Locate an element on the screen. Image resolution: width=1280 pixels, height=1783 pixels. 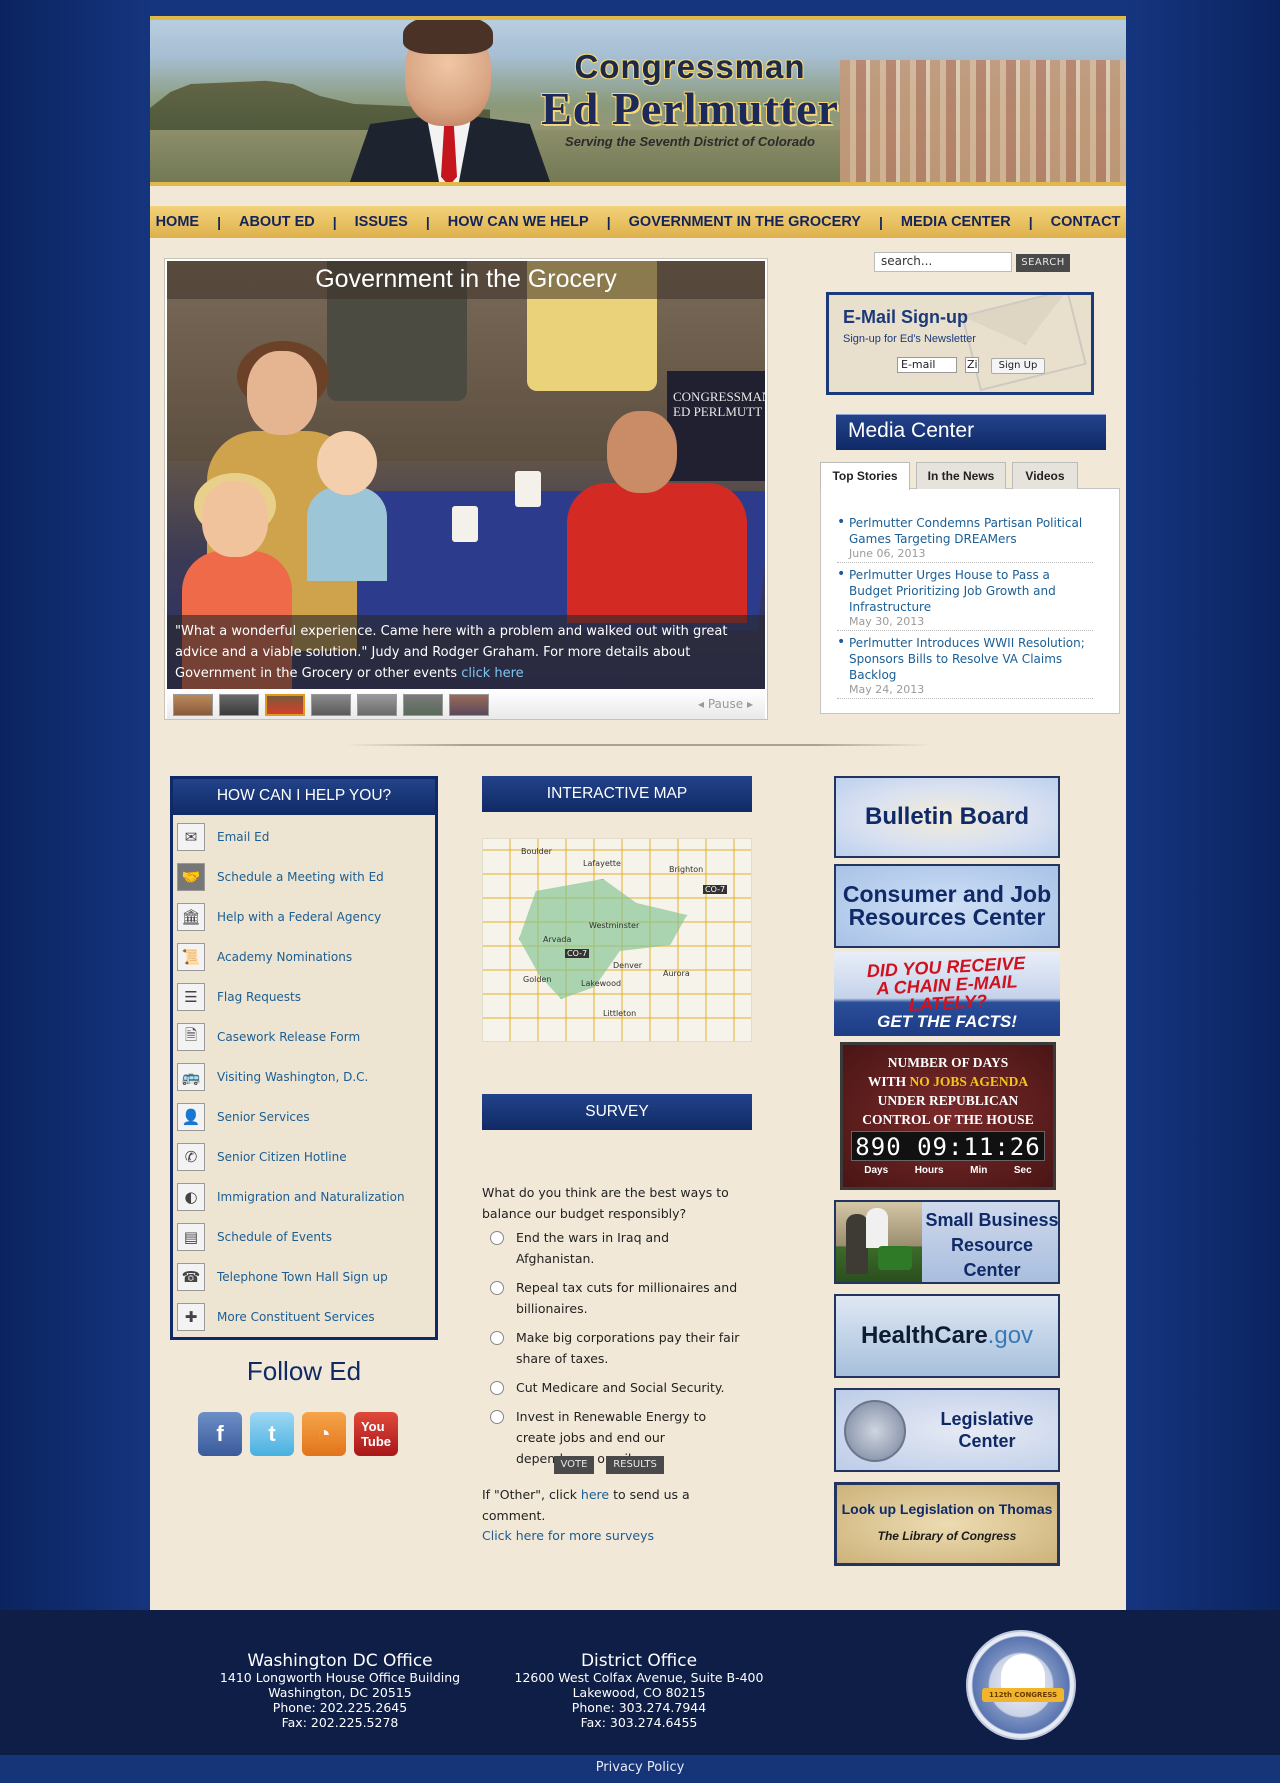
sign-up-button: Sign Up is located at coordinates (1018, 366).